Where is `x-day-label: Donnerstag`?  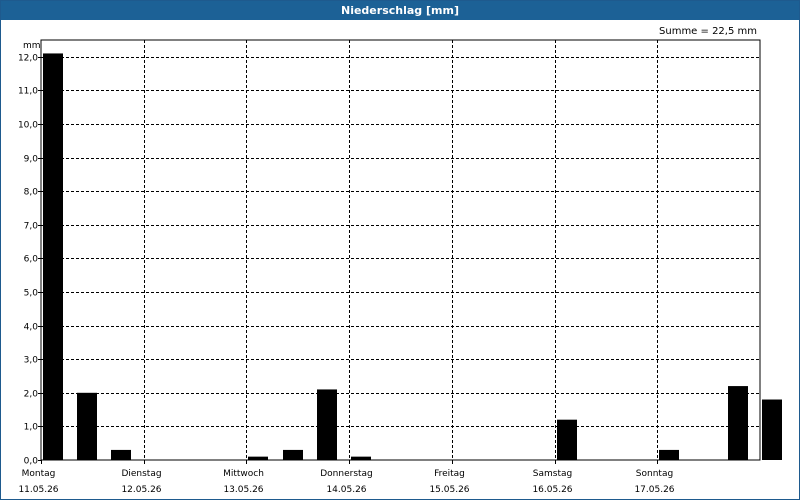
x-day-label: Donnerstag is located at coordinates (346, 474).